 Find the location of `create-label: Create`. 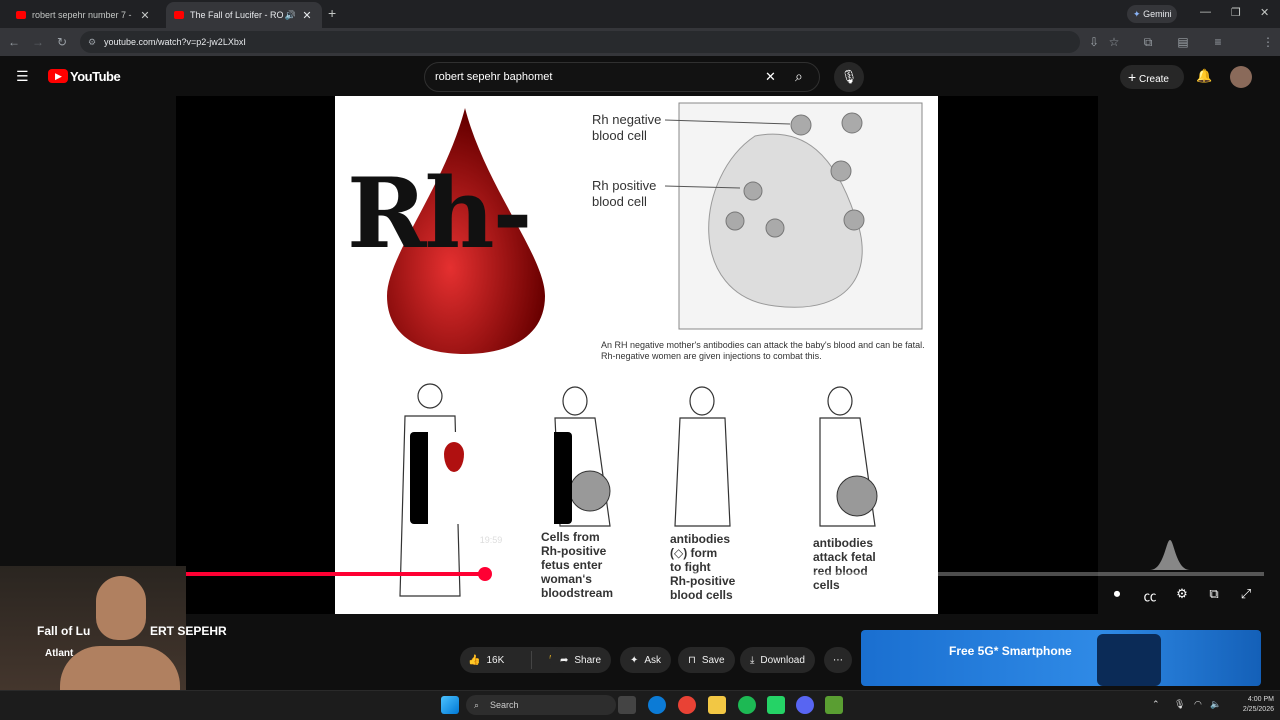

create-label: Create is located at coordinates (1153, 79).